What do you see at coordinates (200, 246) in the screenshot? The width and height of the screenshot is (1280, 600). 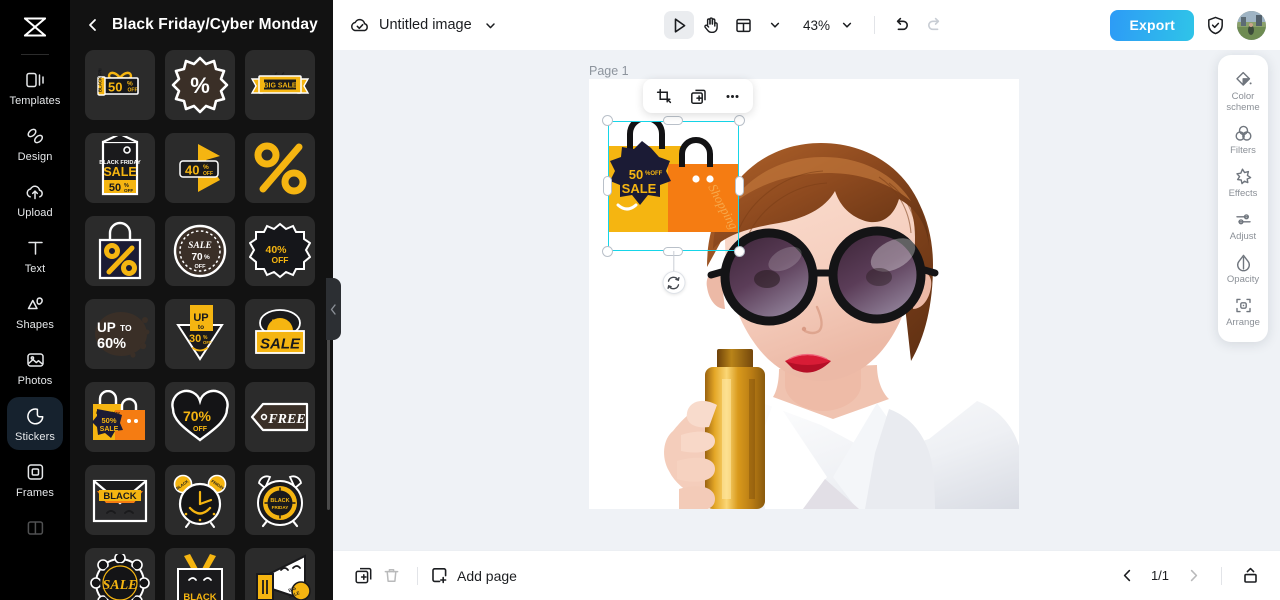 I see `svg-text: SALE` at bounding box center [200, 246].